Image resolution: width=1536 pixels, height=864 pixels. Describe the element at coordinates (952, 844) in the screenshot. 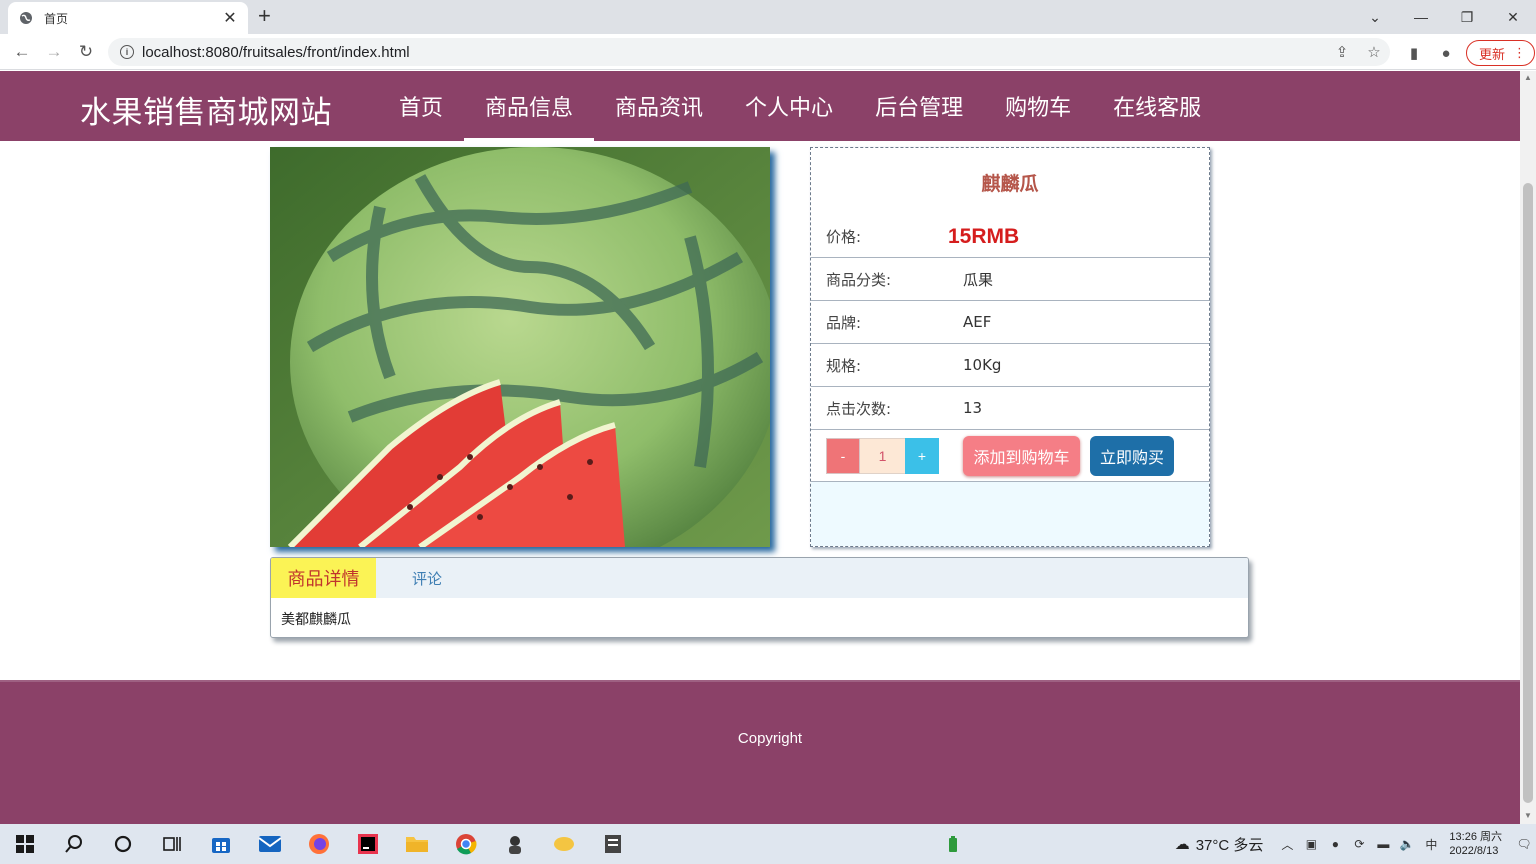

I see `battery-icon` at that location.